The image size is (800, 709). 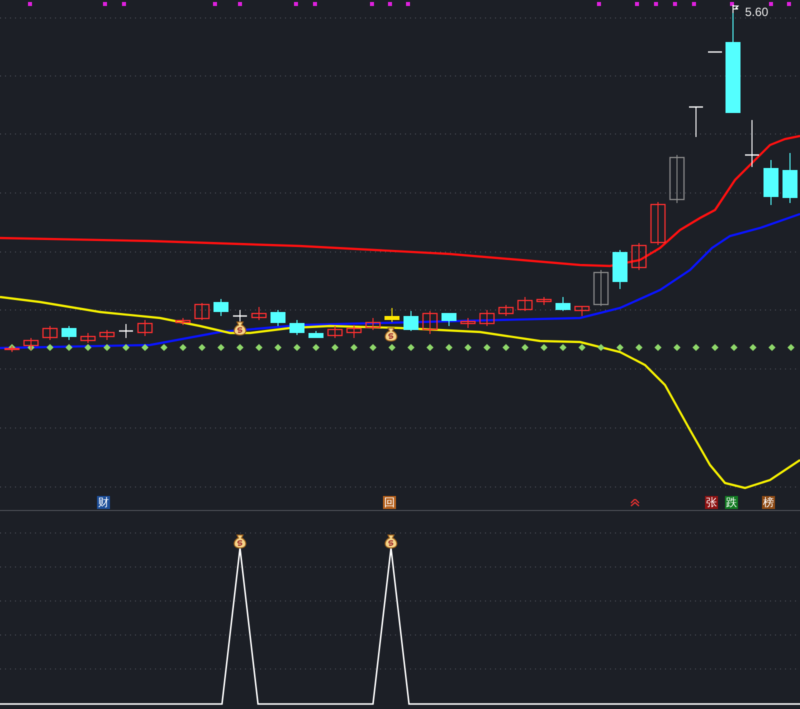 What do you see at coordinates (768, 502) in the screenshot?
I see `signal-badge: 榜` at bounding box center [768, 502].